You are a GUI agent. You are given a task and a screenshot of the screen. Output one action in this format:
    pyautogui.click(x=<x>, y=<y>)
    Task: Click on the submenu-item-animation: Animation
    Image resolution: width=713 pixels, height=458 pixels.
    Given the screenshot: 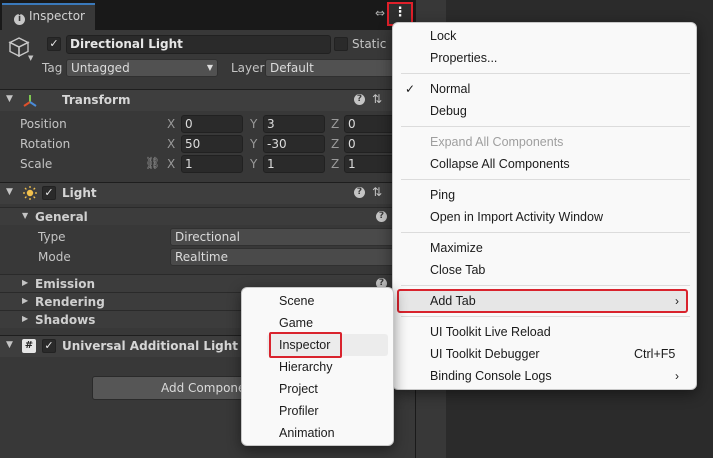 What is the action you would take?
    pyautogui.click(x=307, y=433)
    